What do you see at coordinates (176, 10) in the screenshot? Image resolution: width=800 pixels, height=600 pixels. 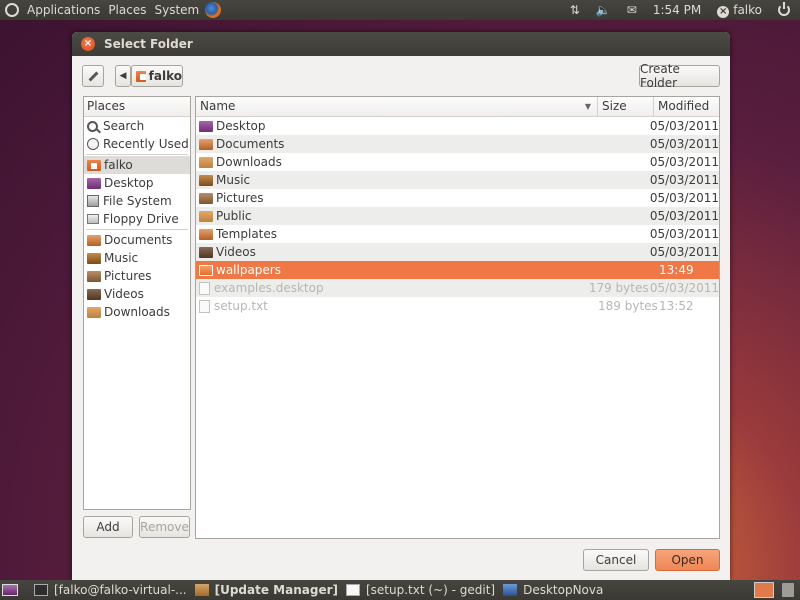 I see `menu-system: System` at bounding box center [176, 10].